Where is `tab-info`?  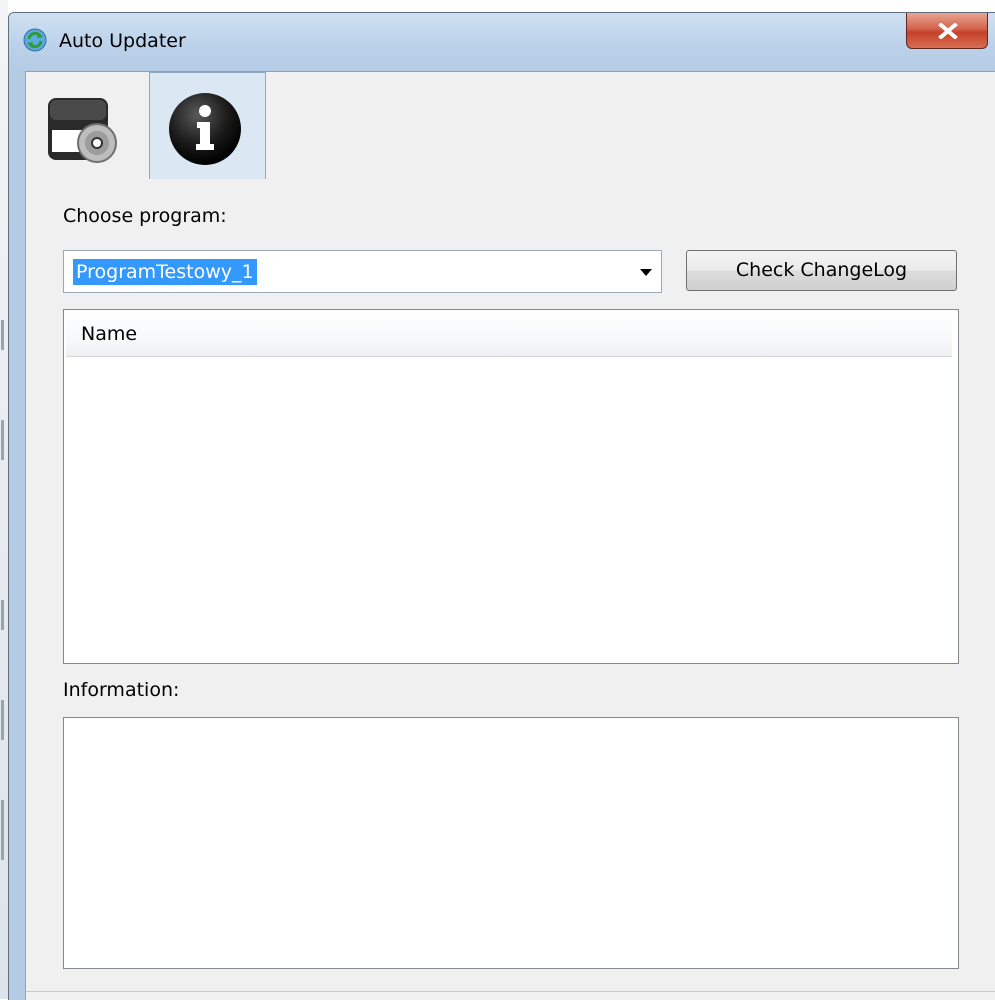
tab-info is located at coordinates (207, 126).